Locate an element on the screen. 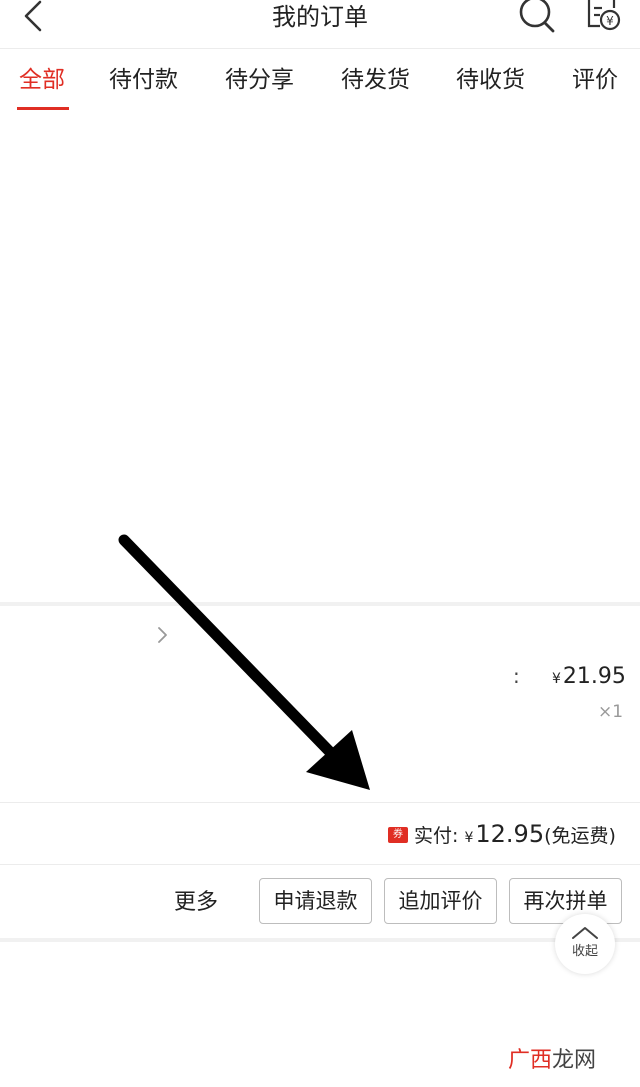  collapse-label: 收起 is located at coordinates (584, 951).